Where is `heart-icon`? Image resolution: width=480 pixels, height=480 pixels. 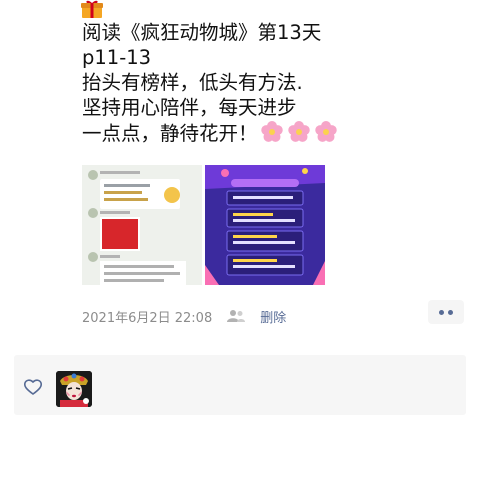 heart-icon is located at coordinates (33, 387).